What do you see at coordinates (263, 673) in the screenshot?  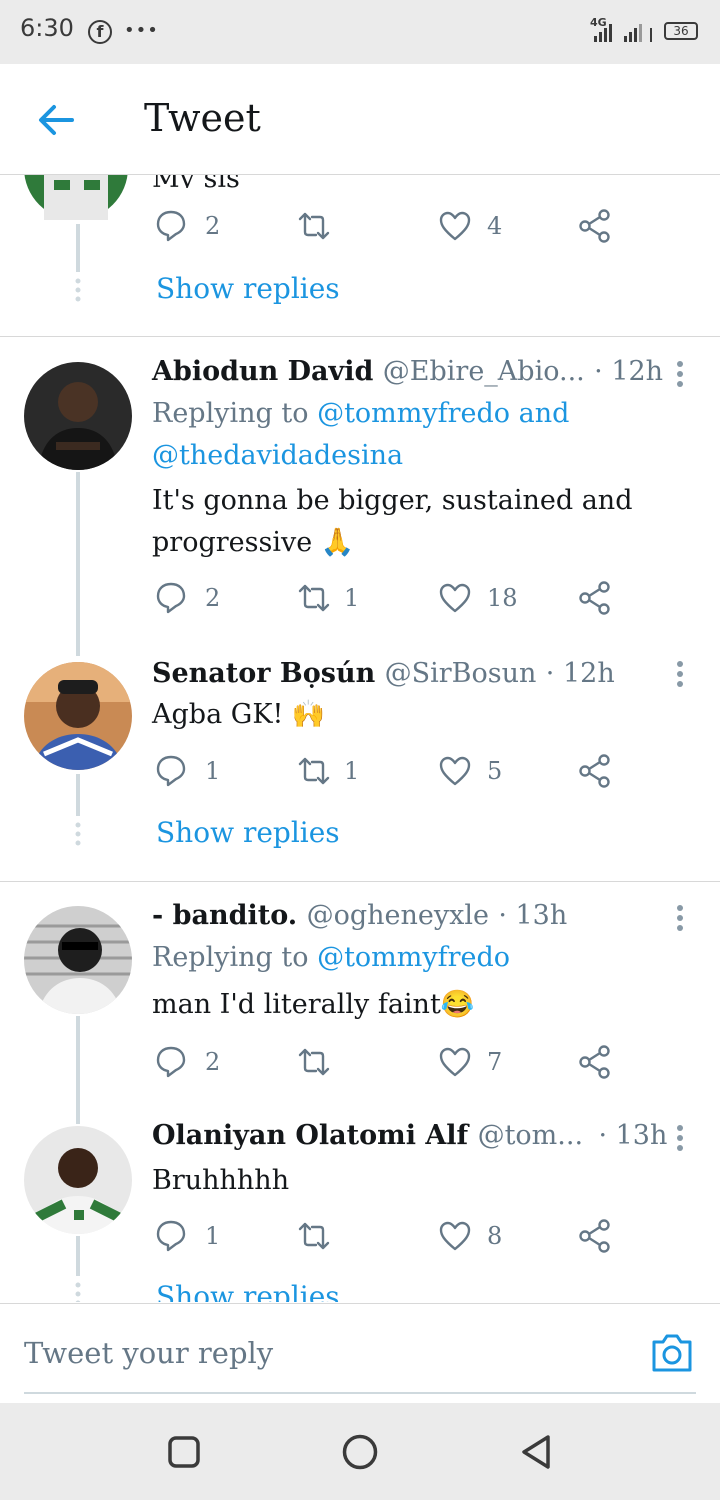 I see `display-name: Senator Bọsún` at bounding box center [263, 673].